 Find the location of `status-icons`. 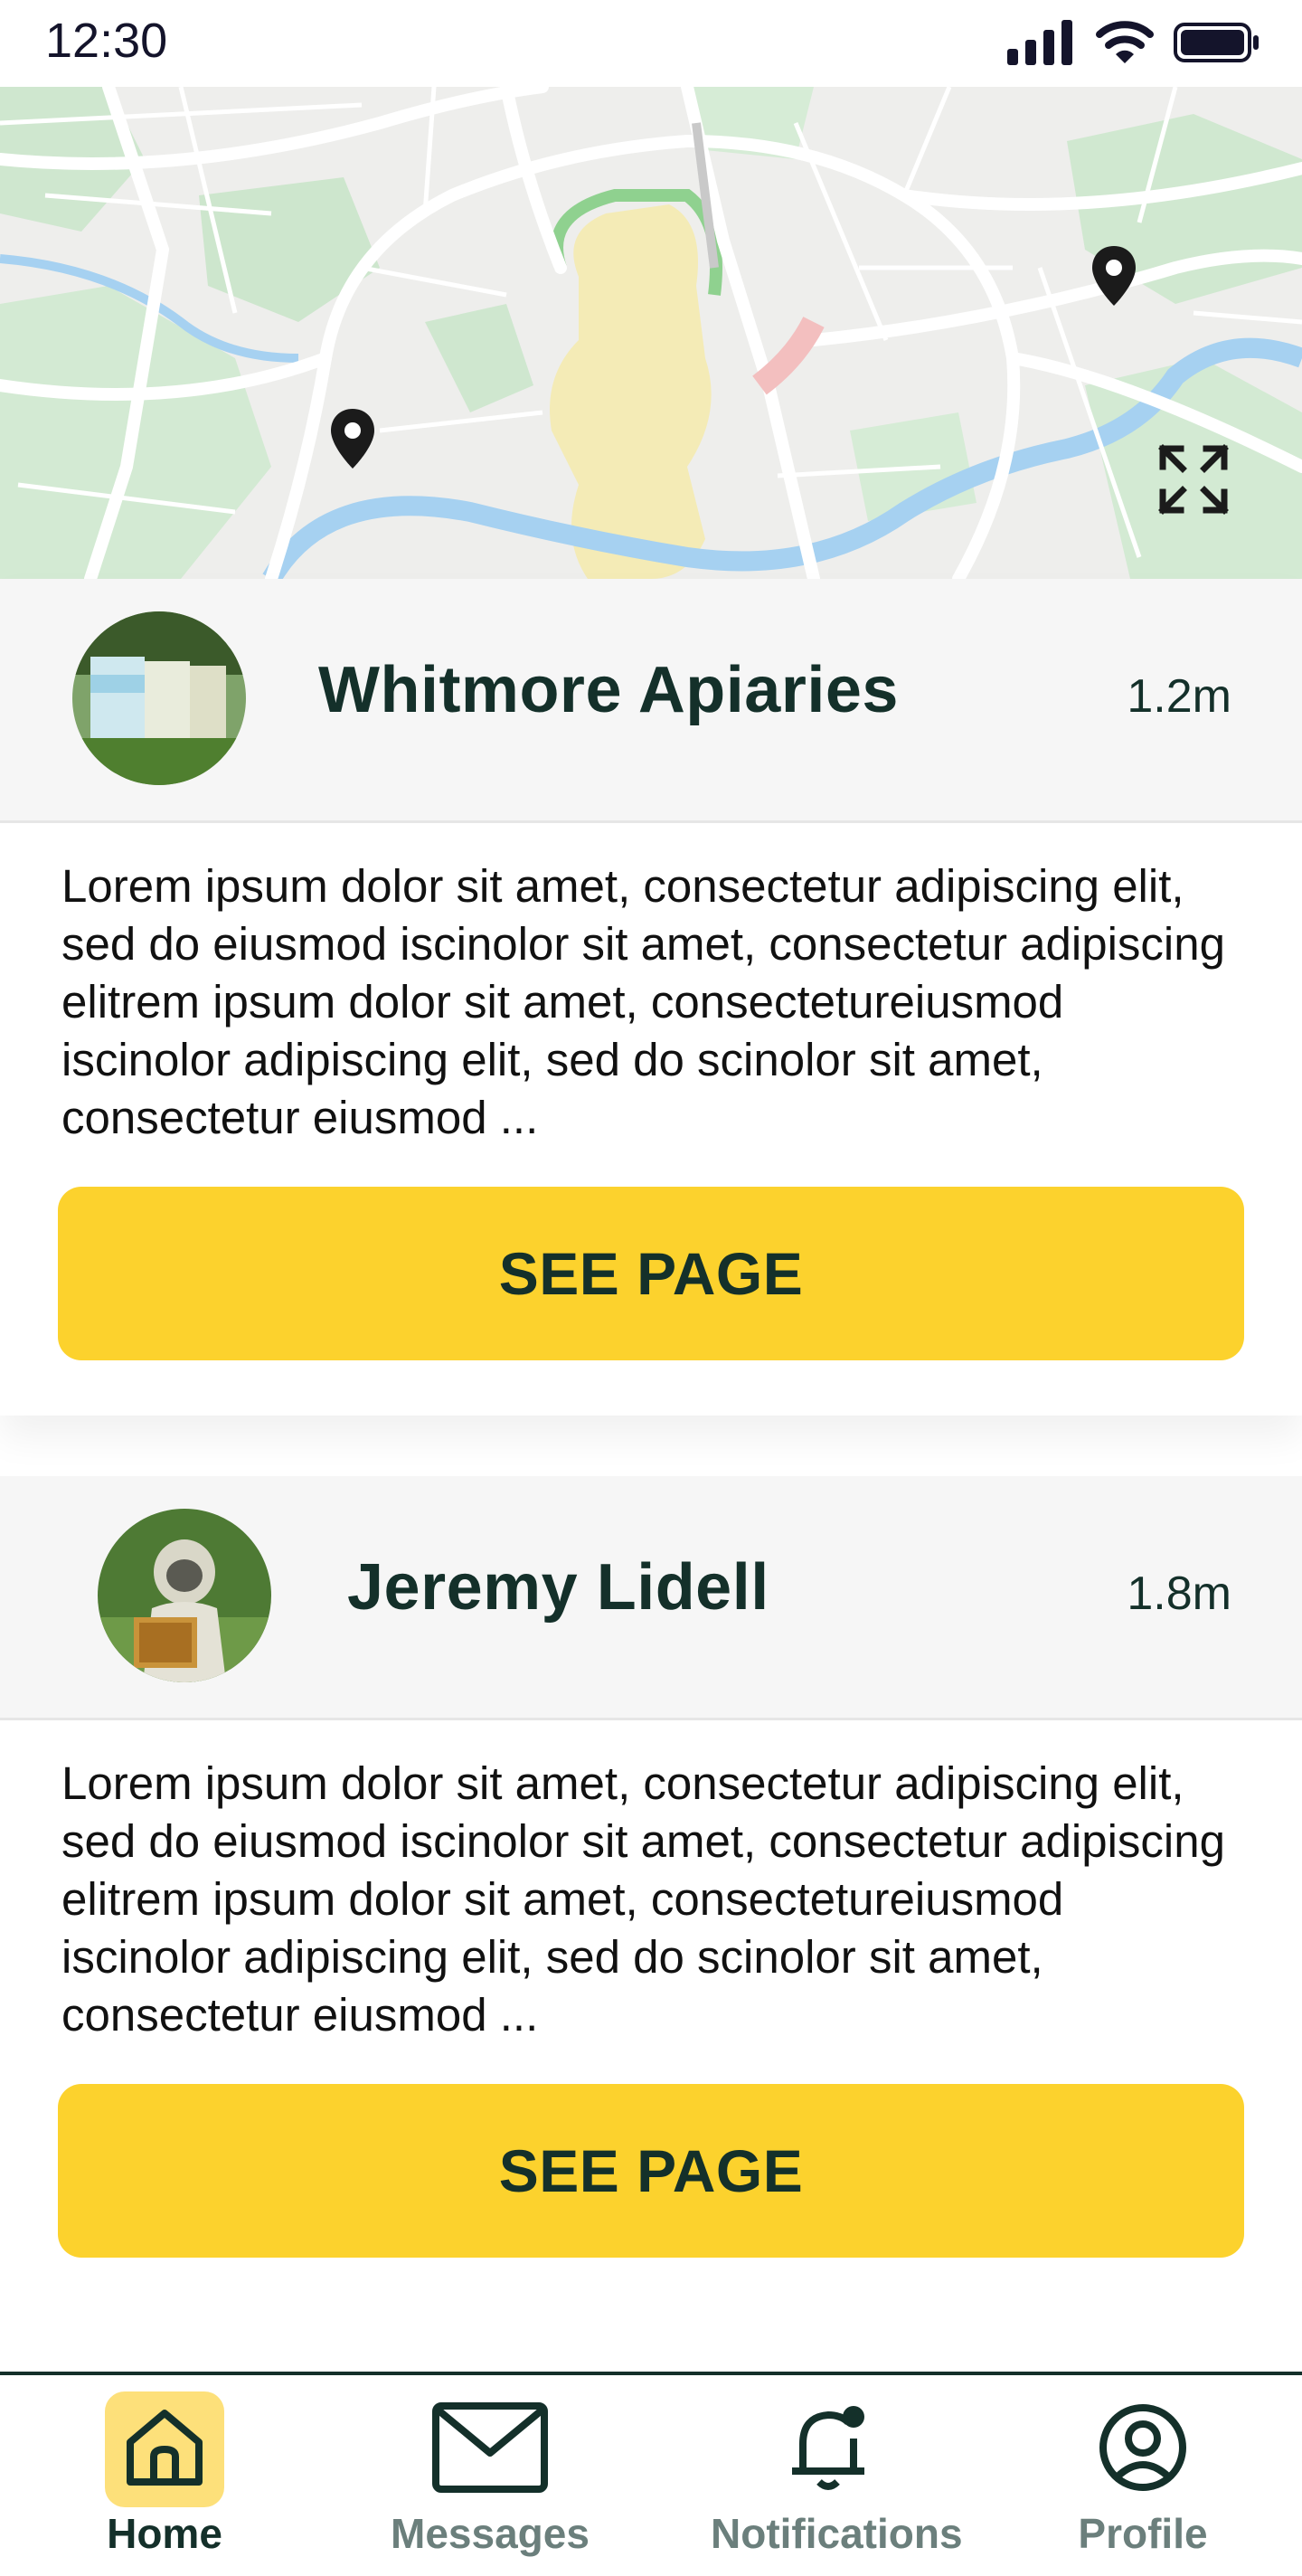

status-icons is located at coordinates (1133, 42).